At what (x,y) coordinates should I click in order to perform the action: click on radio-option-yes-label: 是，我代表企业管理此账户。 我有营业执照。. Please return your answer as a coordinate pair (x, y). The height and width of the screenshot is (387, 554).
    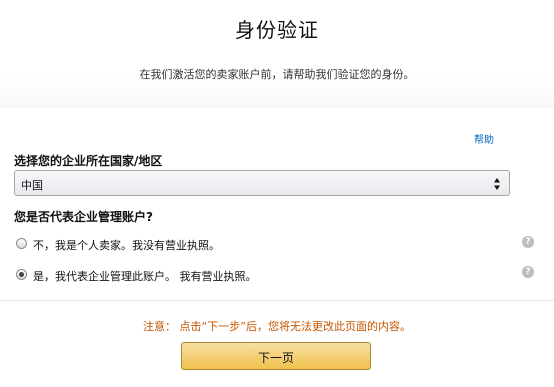
    Looking at the image, I should click on (145, 276).